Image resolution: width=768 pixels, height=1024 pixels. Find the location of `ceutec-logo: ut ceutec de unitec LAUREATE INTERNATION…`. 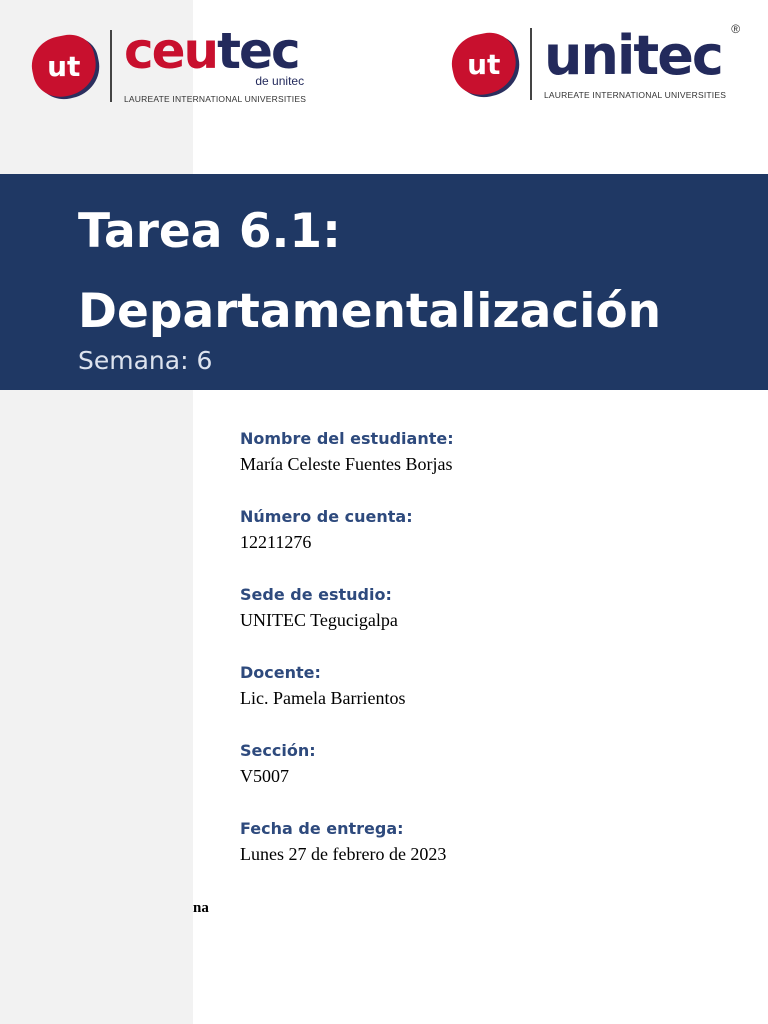

ceutec-logo: ut ceutec de unitec LAUREATE INTERNATION… is located at coordinates (166, 65).